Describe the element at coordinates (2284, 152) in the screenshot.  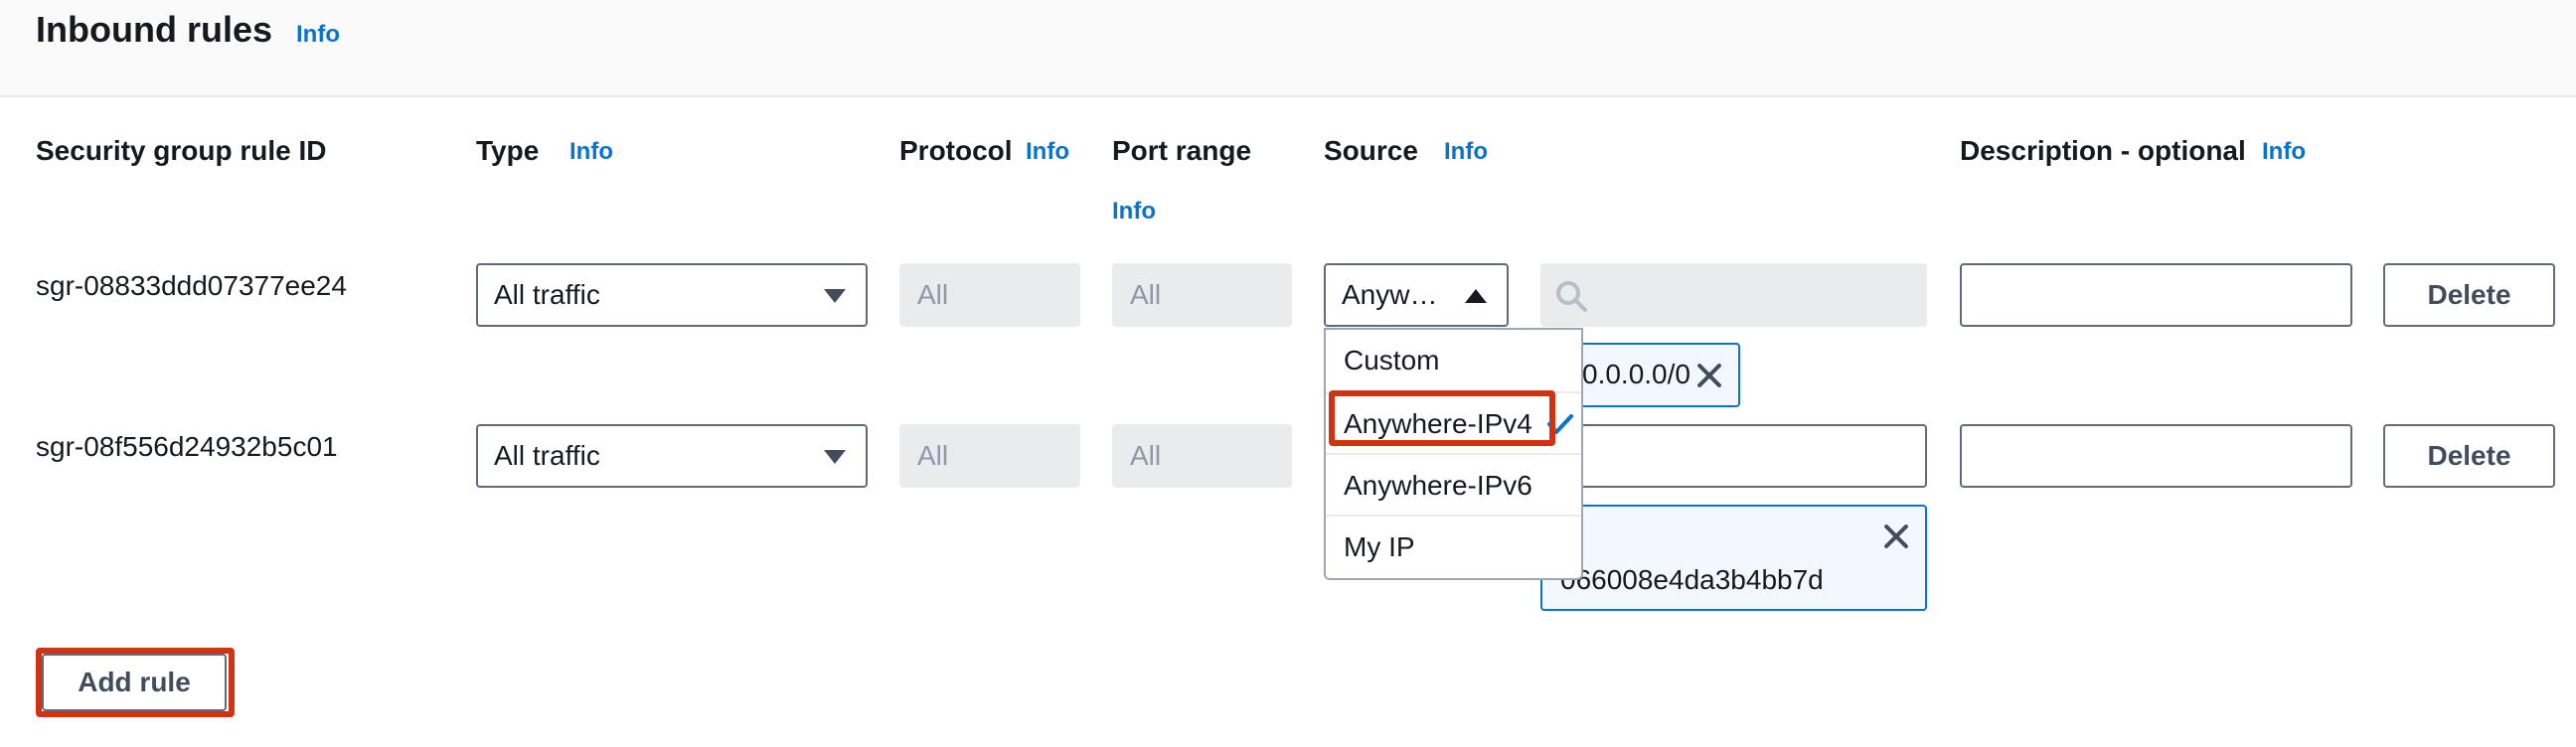
I see `description-info-link: Info` at that location.